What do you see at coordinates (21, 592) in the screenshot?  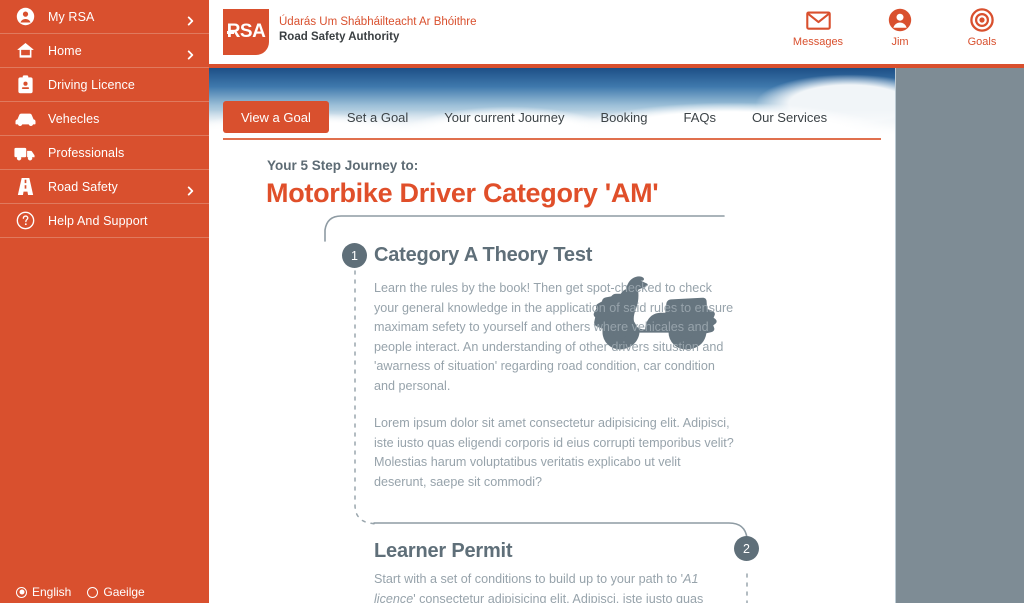 I see `radio-button-selected` at bounding box center [21, 592].